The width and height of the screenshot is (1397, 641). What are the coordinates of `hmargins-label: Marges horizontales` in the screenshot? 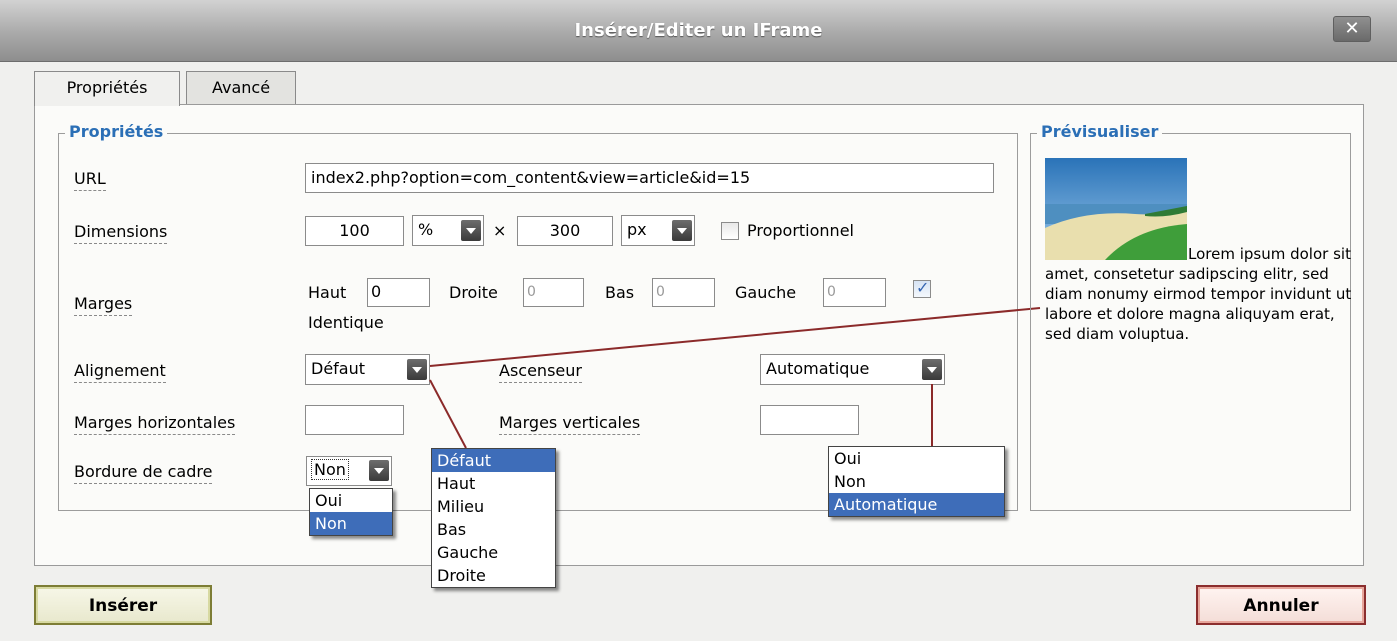 It's located at (155, 424).